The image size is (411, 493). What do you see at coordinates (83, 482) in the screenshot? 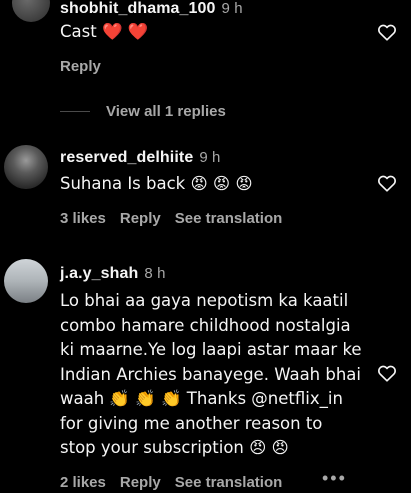
I see `likes-count: 2 likes` at bounding box center [83, 482].